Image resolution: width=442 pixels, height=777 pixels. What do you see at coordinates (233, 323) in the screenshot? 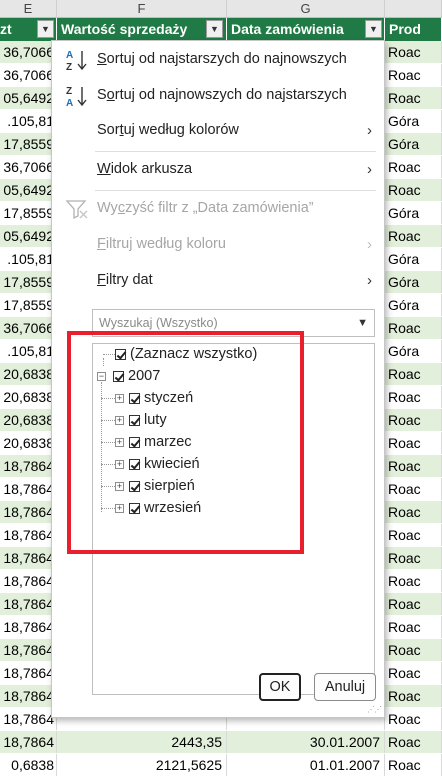
I see `search-input: Wyszukaj (Wszystko) ▼` at bounding box center [233, 323].